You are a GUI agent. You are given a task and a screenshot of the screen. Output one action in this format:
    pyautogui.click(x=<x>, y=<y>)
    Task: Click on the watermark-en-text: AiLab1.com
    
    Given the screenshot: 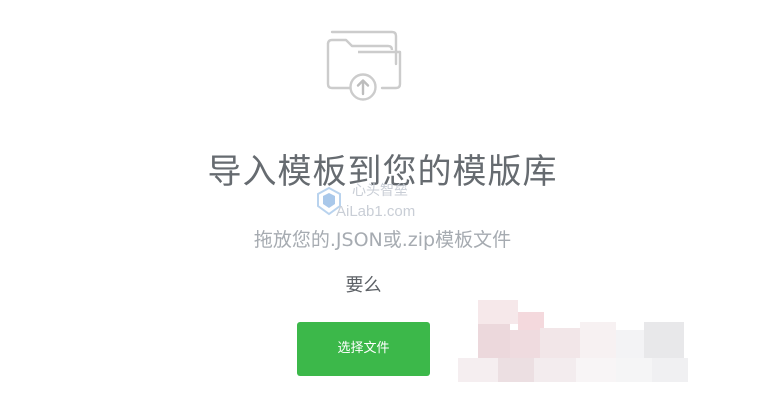 What is the action you would take?
    pyautogui.click(x=376, y=211)
    